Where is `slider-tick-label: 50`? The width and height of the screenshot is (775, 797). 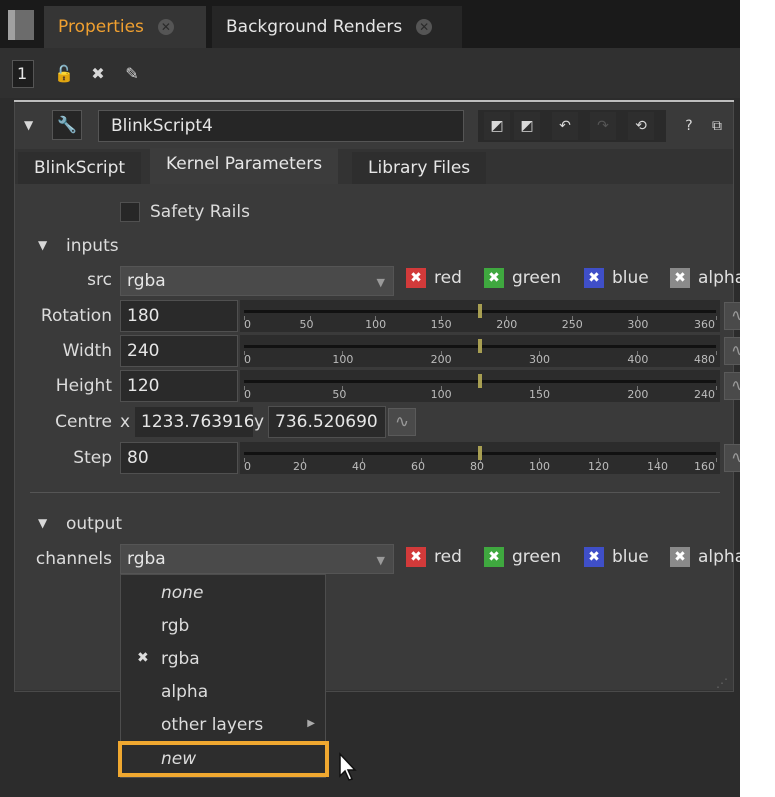 slider-tick-label: 50 is located at coordinates (339, 394).